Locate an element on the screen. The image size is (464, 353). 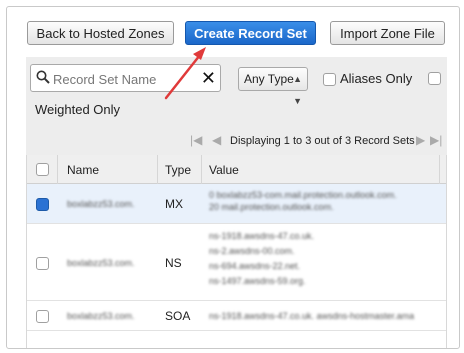
record-type: NS is located at coordinates (173, 263).